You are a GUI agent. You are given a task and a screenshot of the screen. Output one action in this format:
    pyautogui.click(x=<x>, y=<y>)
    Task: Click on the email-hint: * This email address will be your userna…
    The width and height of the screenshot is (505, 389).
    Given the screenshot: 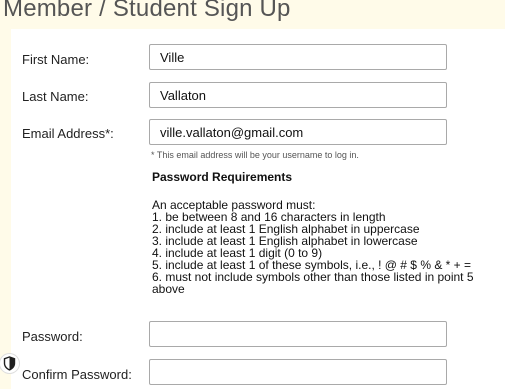 What is the action you would take?
    pyautogui.click(x=255, y=155)
    